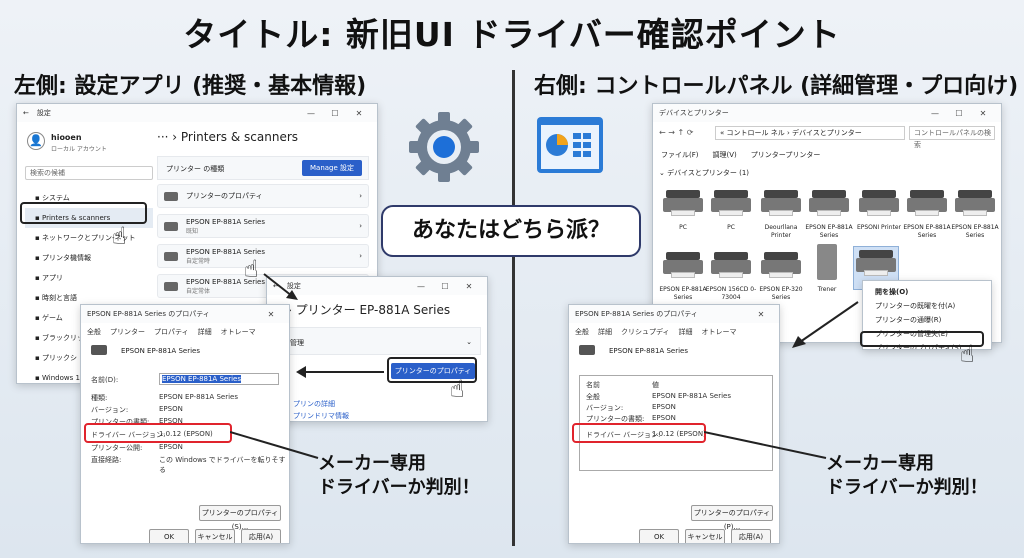  Describe the element at coordinates (645, 332) in the screenshot. I see `tab-color: クリシュプディ` at that location.